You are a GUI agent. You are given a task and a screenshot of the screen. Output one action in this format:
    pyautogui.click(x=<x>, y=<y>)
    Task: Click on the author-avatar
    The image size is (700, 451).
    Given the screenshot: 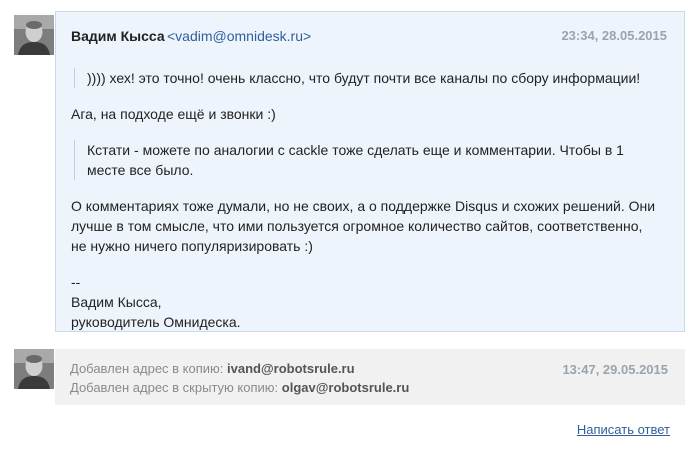 What is the action you would take?
    pyautogui.click(x=34, y=35)
    